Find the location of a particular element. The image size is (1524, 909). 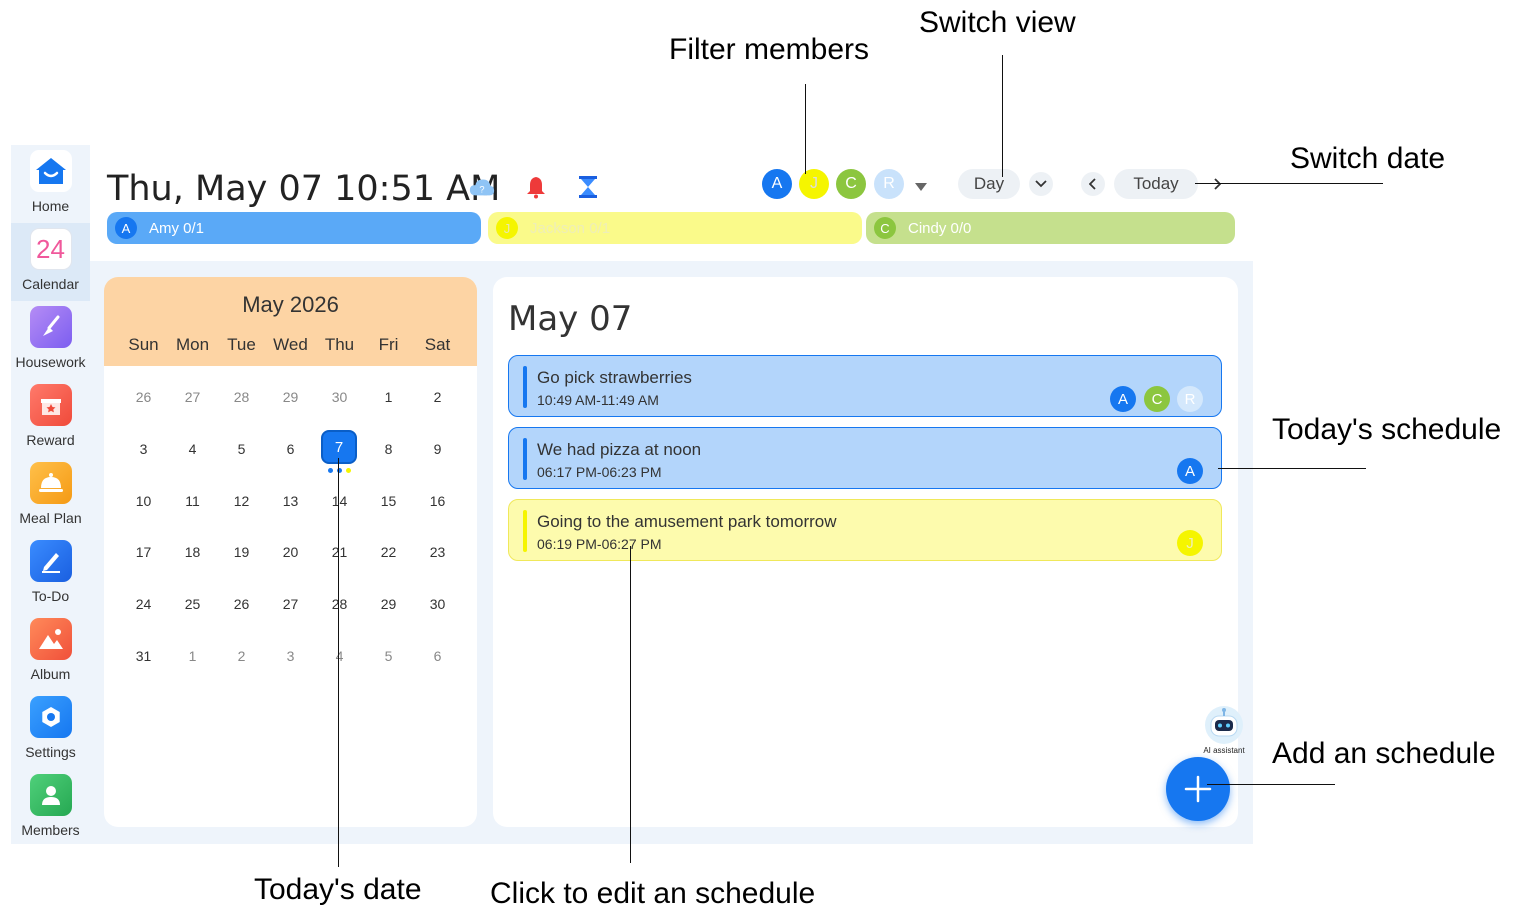

prev-date-icon is located at coordinates (1093, 184).